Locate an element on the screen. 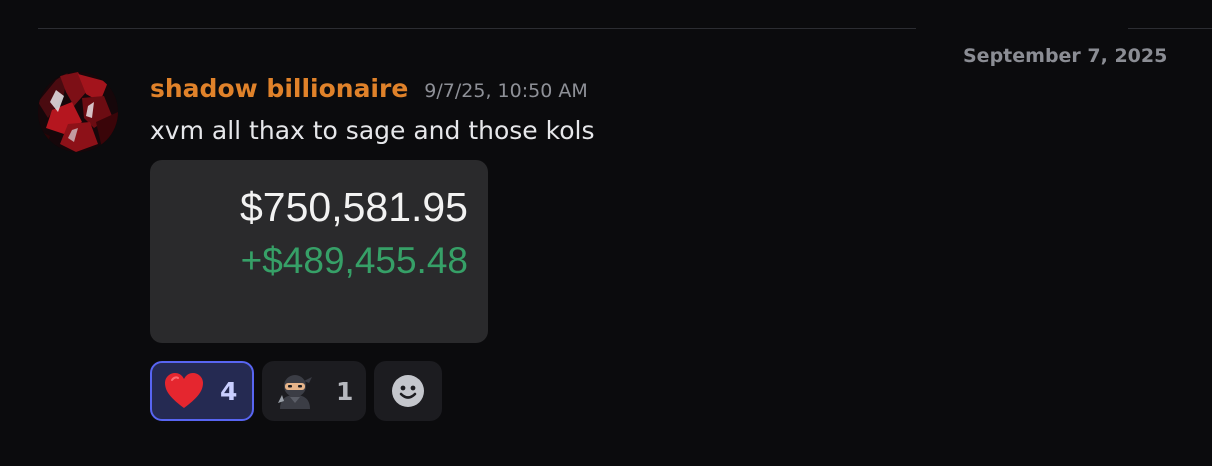  balance-value: $750,581.95 is located at coordinates (353, 207).